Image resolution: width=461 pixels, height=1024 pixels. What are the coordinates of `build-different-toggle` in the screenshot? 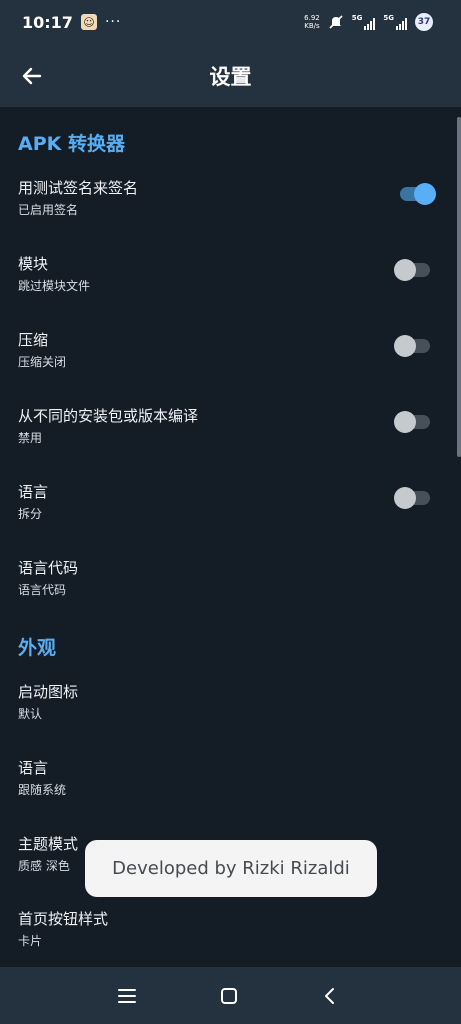 It's located at (413, 422).